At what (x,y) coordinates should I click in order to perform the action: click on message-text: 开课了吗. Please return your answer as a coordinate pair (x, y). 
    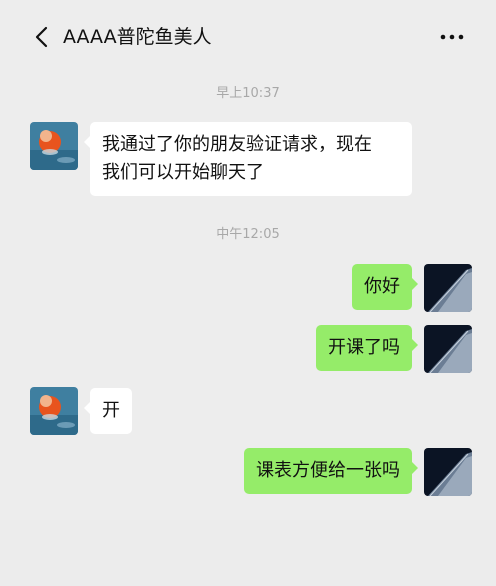
    Looking at the image, I should click on (364, 347).